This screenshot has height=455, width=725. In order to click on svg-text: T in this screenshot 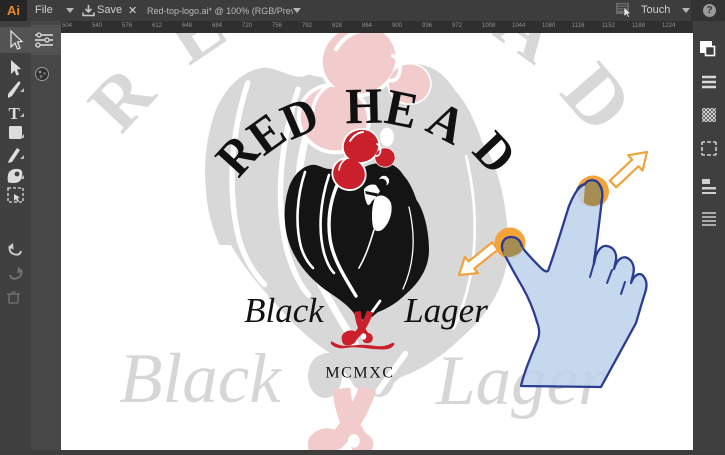, I will do `click(15, 113)`.